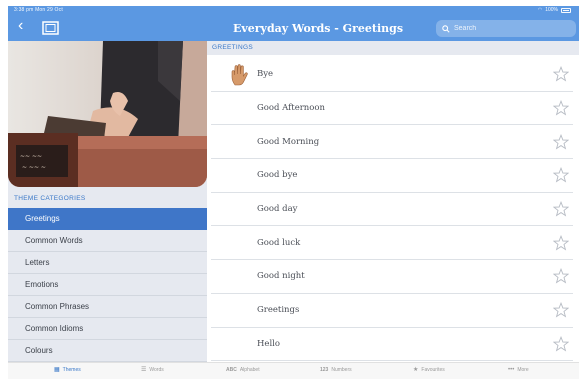 The image size is (579, 379). Describe the element at coordinates (324, 370) in the screenshot. I see `123-icon: 123` at that location.